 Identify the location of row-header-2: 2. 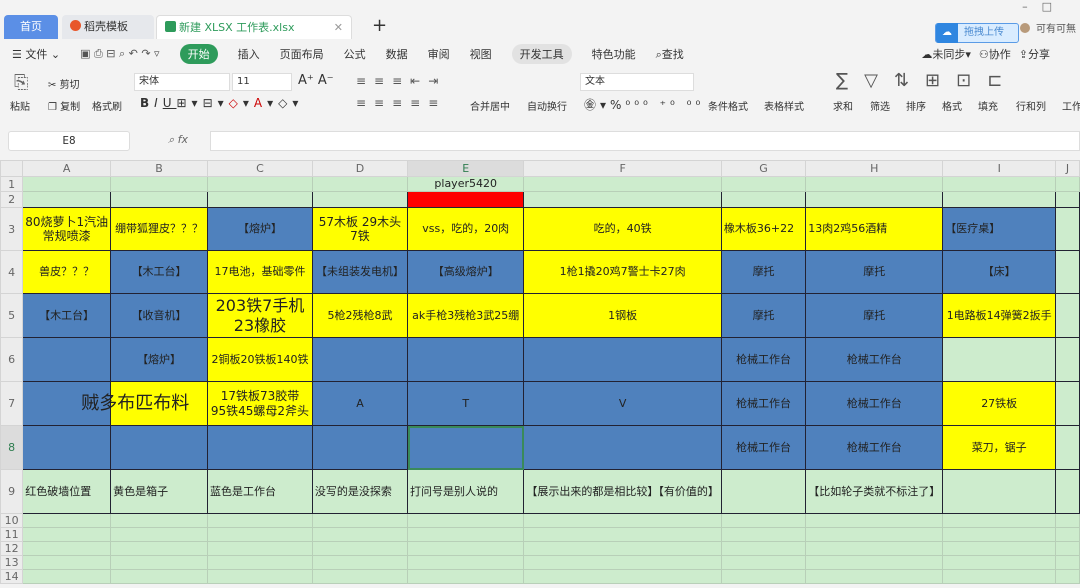
(12, 199).